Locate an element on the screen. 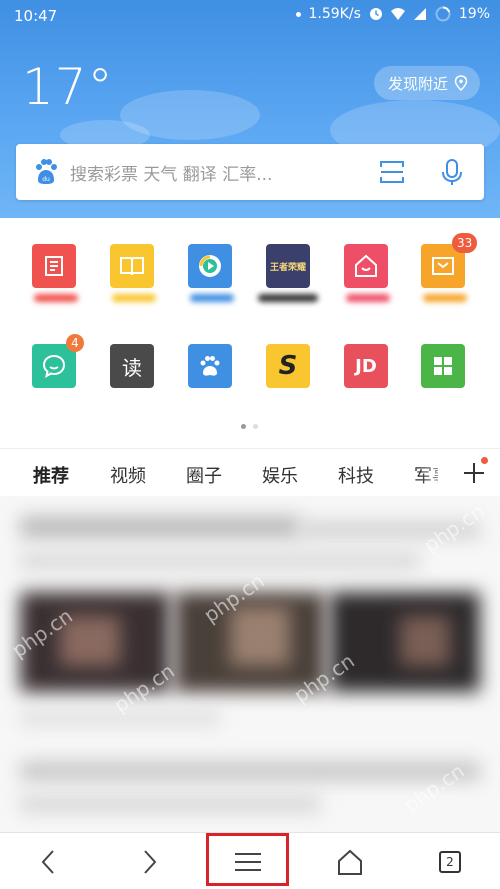 Image resolution: width=500 pixels, height=889 pixels. temperature: 17° is located at coordinates (68, 87).